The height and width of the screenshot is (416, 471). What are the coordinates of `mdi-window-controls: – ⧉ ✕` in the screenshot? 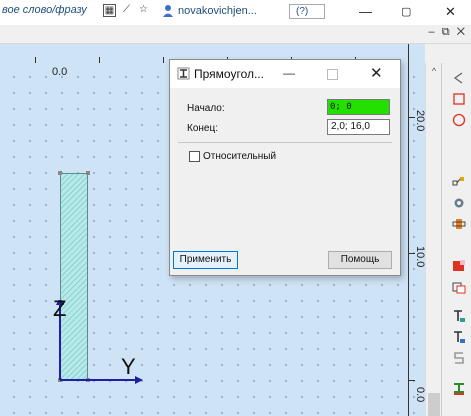 It's located at (448, 32).